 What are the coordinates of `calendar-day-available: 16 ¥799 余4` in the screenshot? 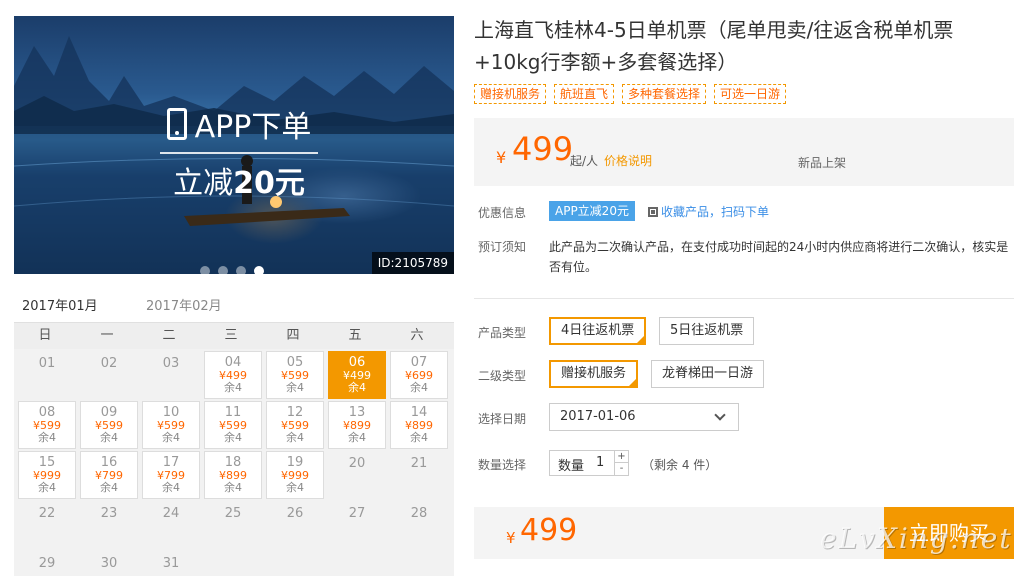 It's located at (109, 475).